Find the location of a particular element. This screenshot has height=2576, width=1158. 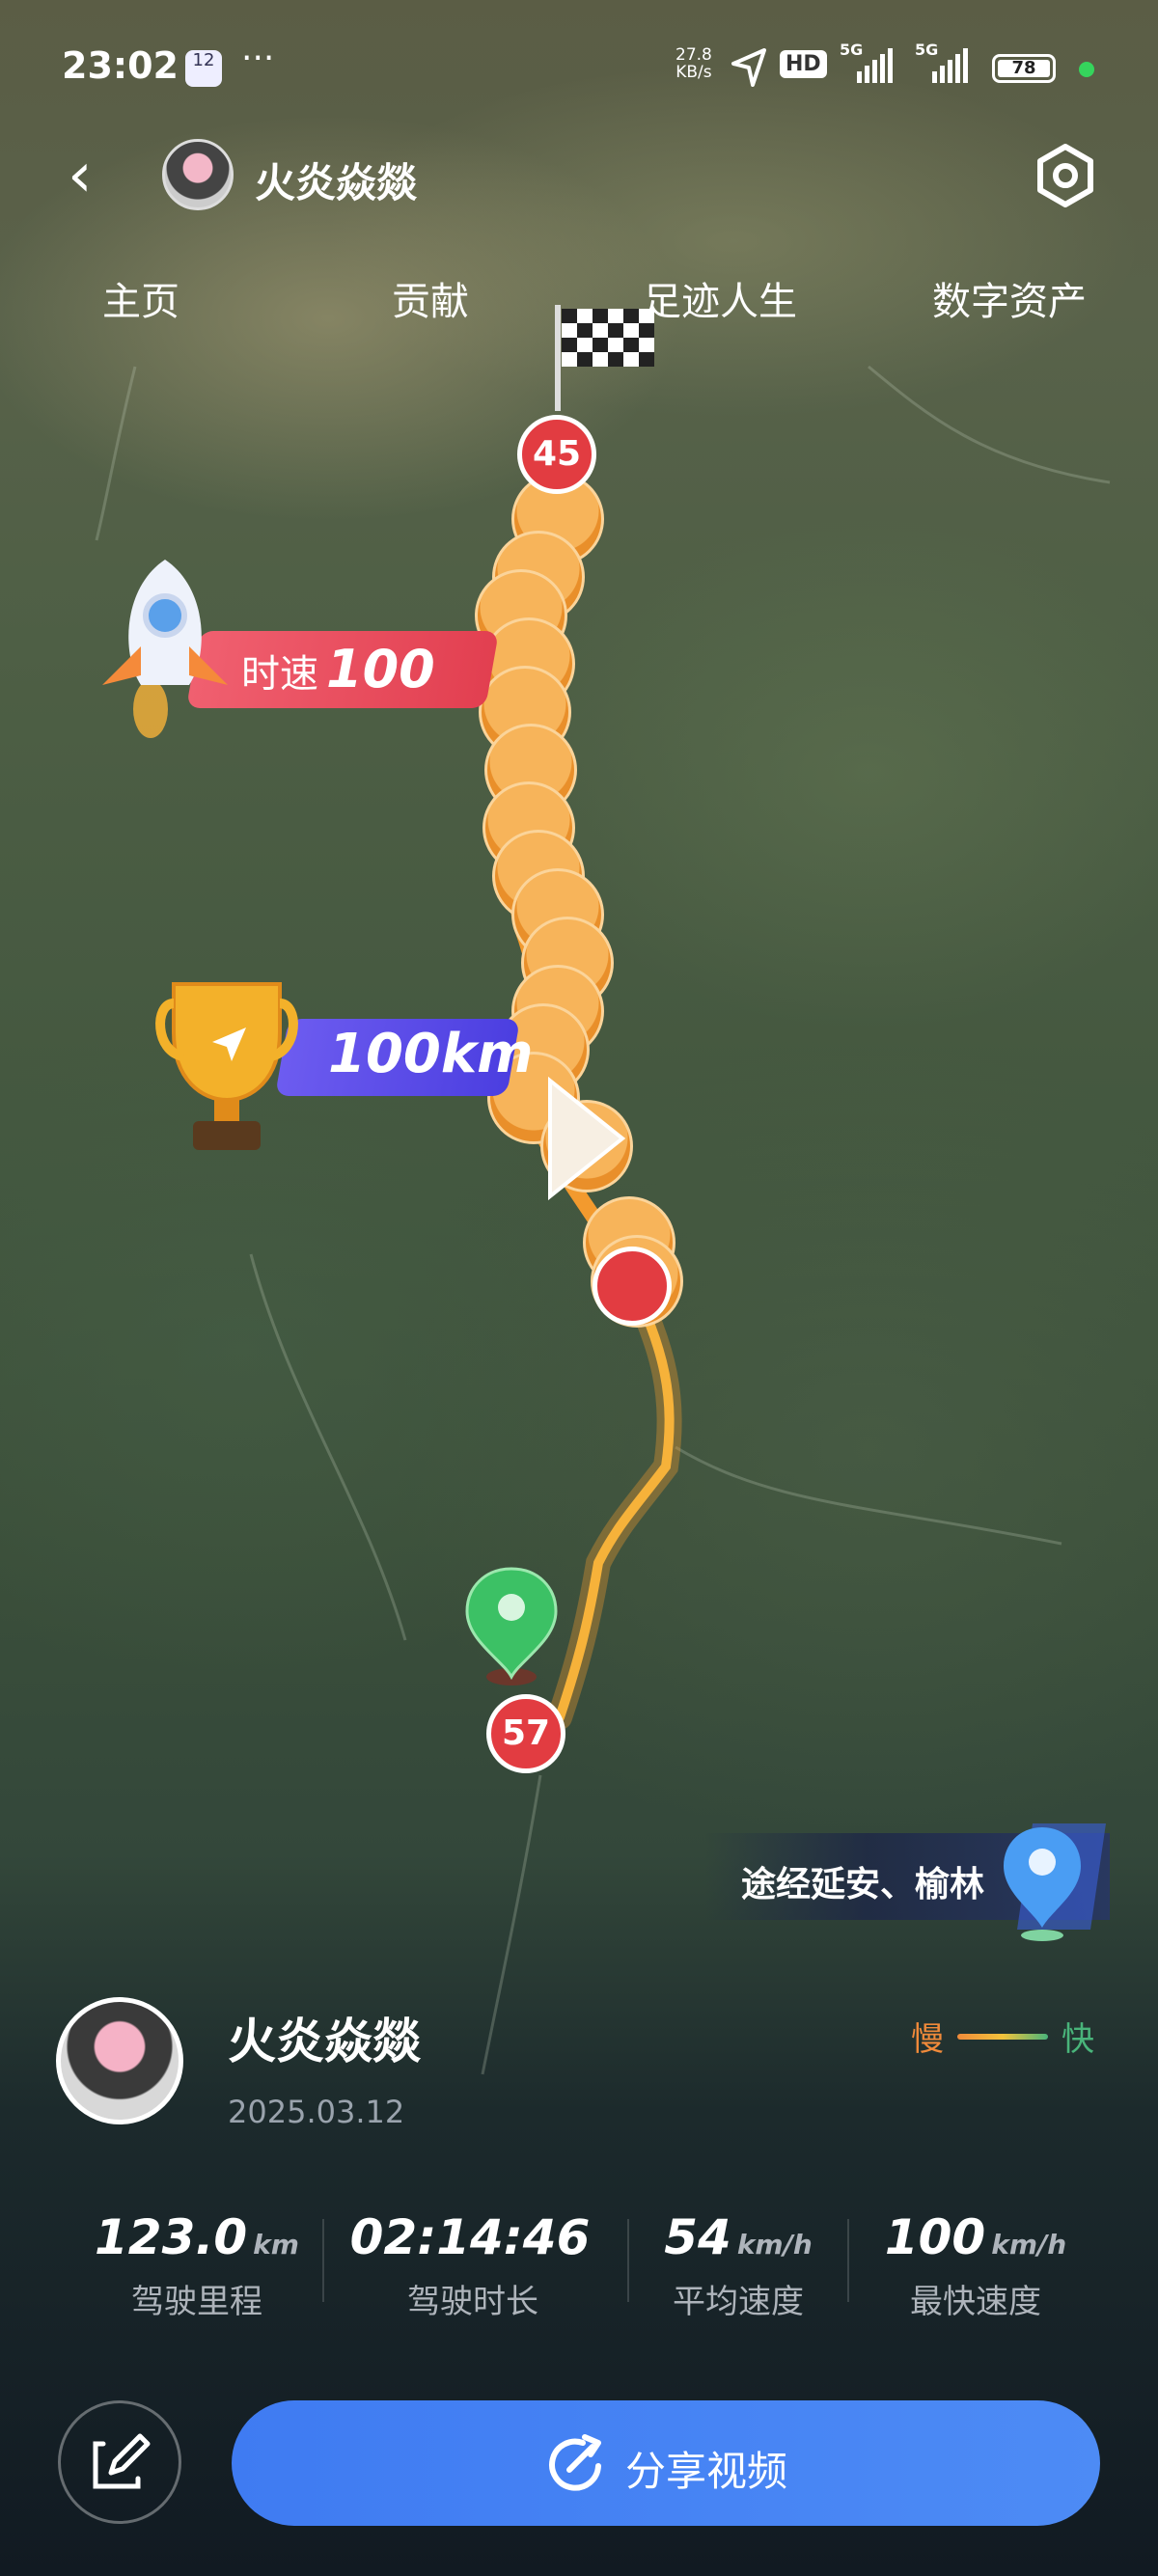

trip-avatar is located at coordinates (119, 2061).